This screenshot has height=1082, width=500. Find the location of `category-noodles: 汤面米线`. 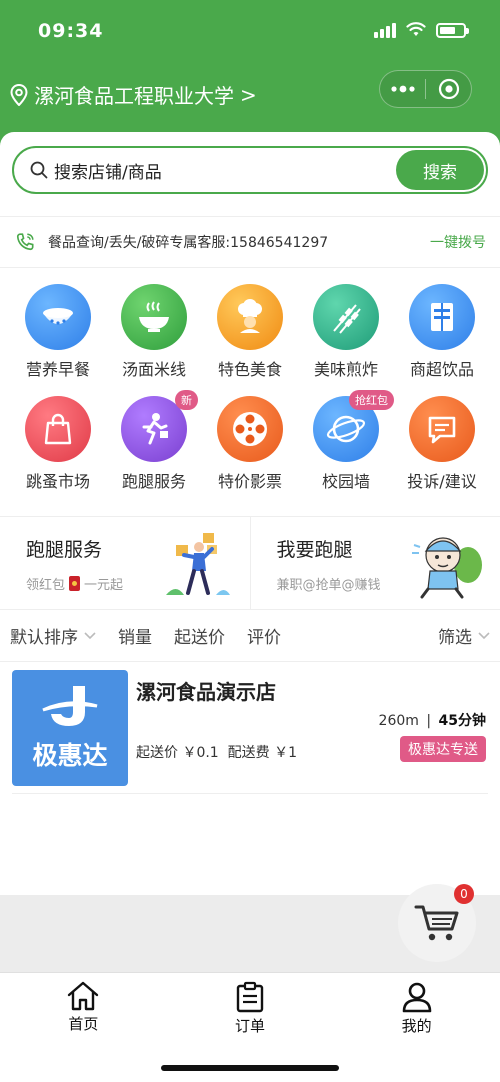

category-noodles: 汤面米线 is located at coordinates (154, 332).